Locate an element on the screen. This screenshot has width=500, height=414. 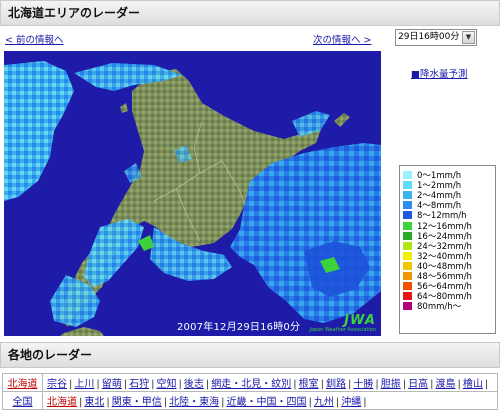
local-radar-link: 網走・北見・紋別 is located at coordinates (251, 384).